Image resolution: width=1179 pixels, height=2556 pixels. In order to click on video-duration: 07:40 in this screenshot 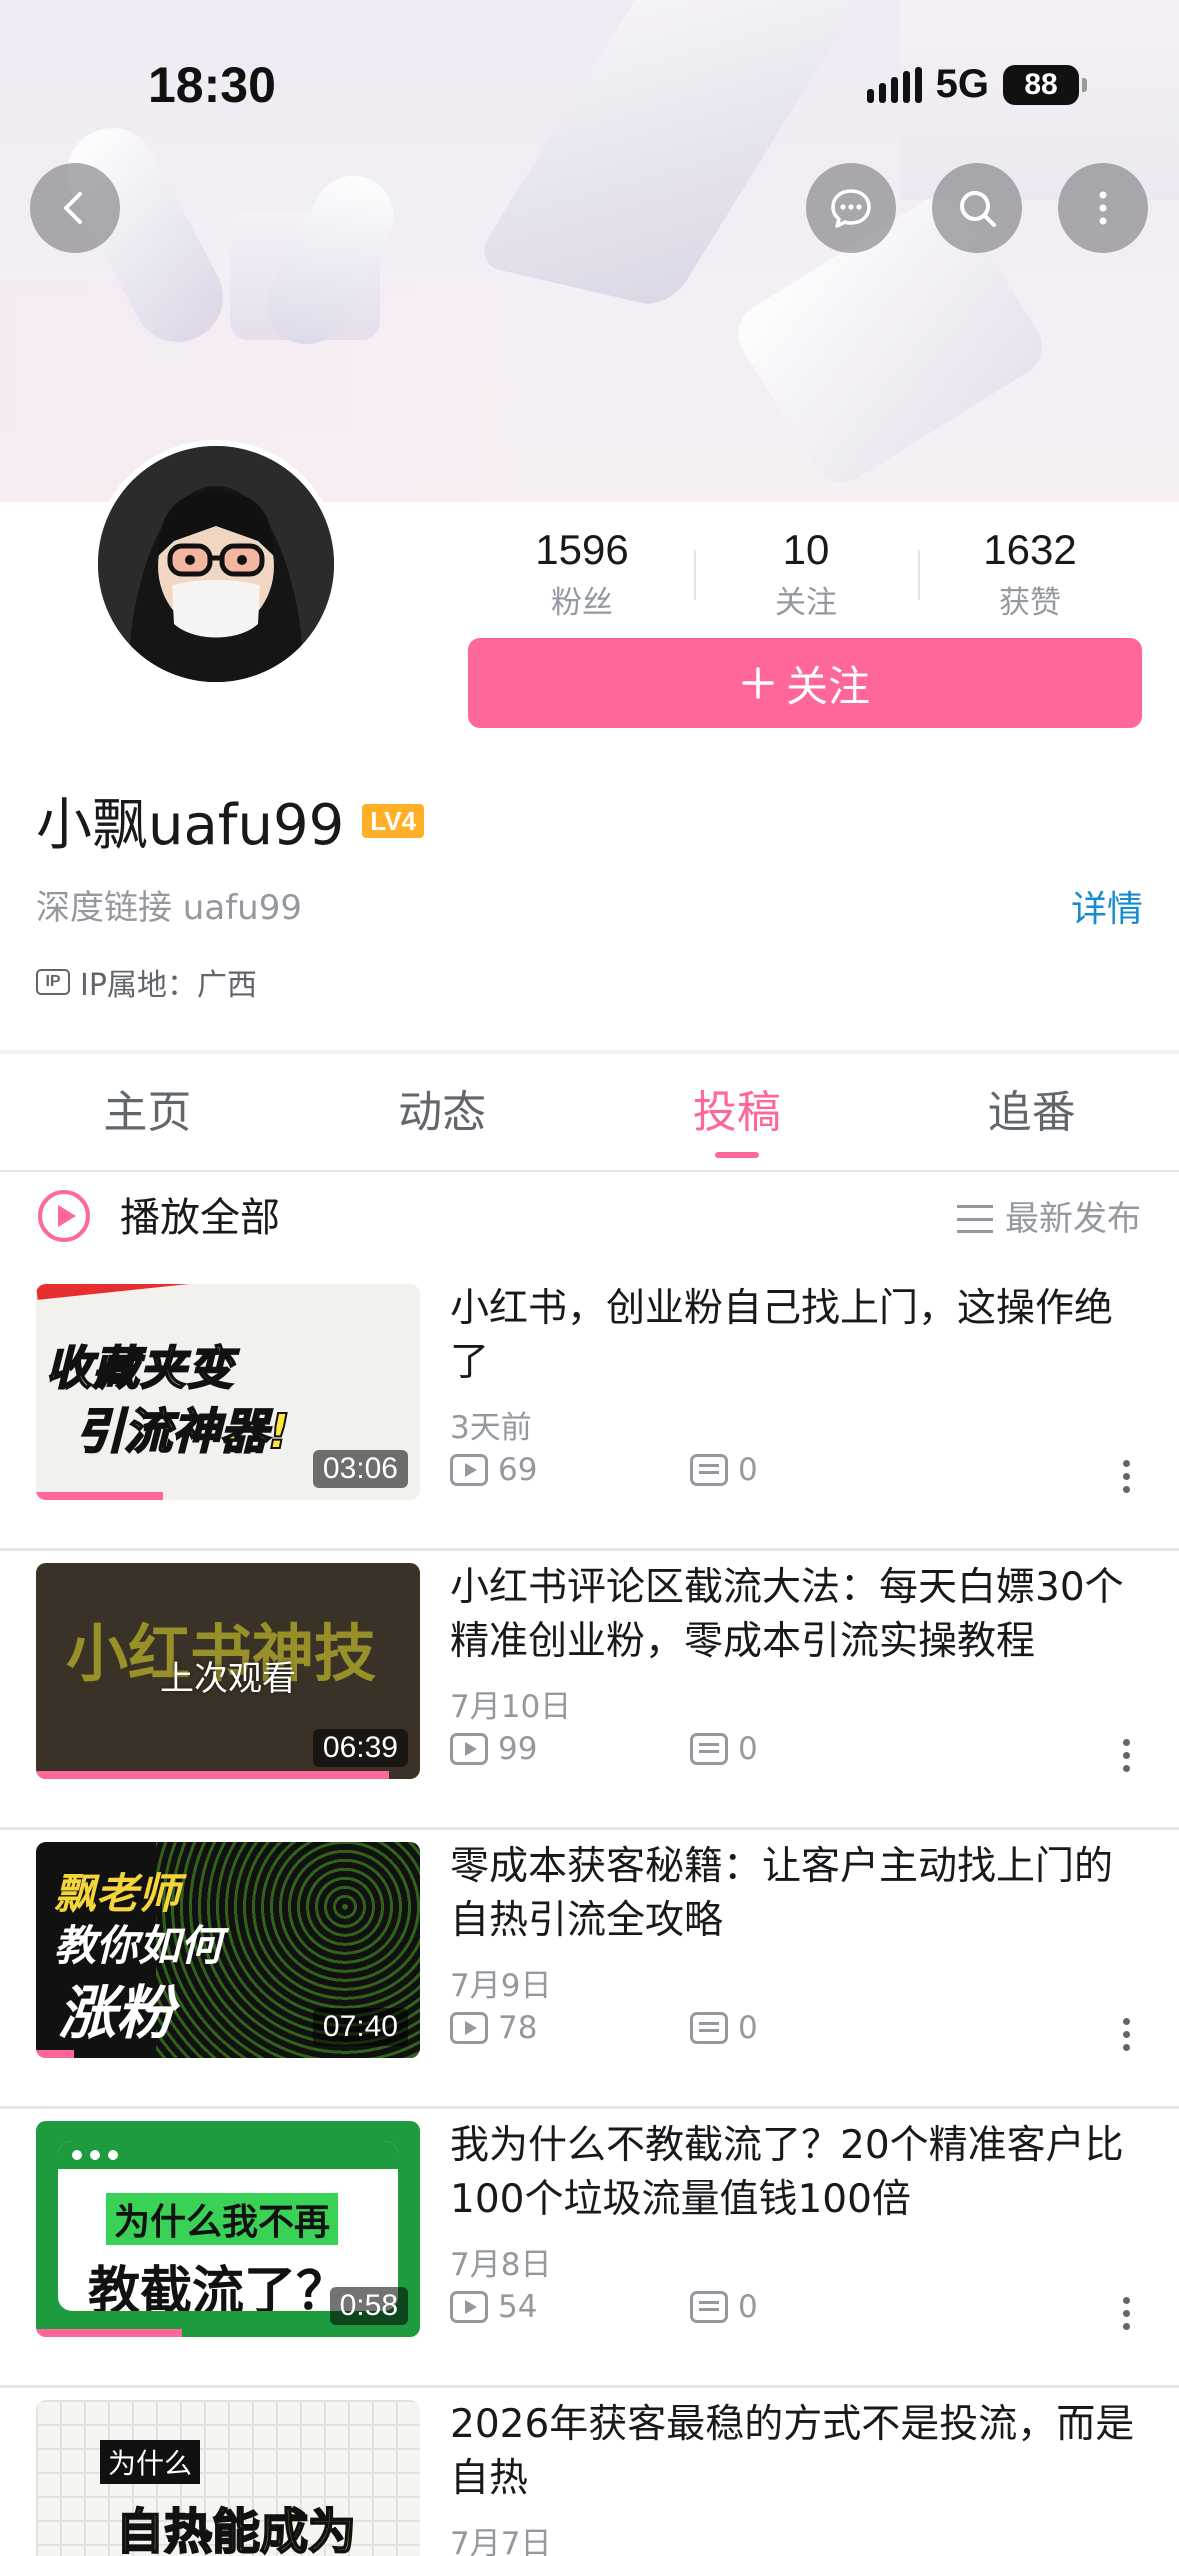, I will do `click(360, 2027)`.